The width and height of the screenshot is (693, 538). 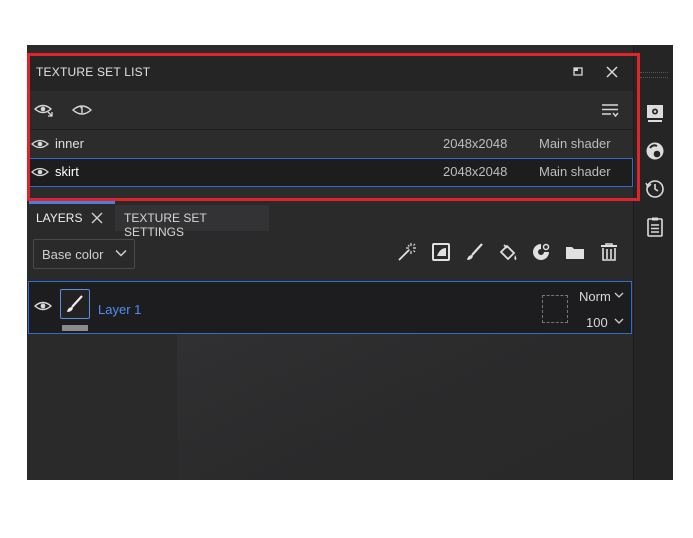 I want to click on paint-layer-thumbnail, so click(x=75, y=304).